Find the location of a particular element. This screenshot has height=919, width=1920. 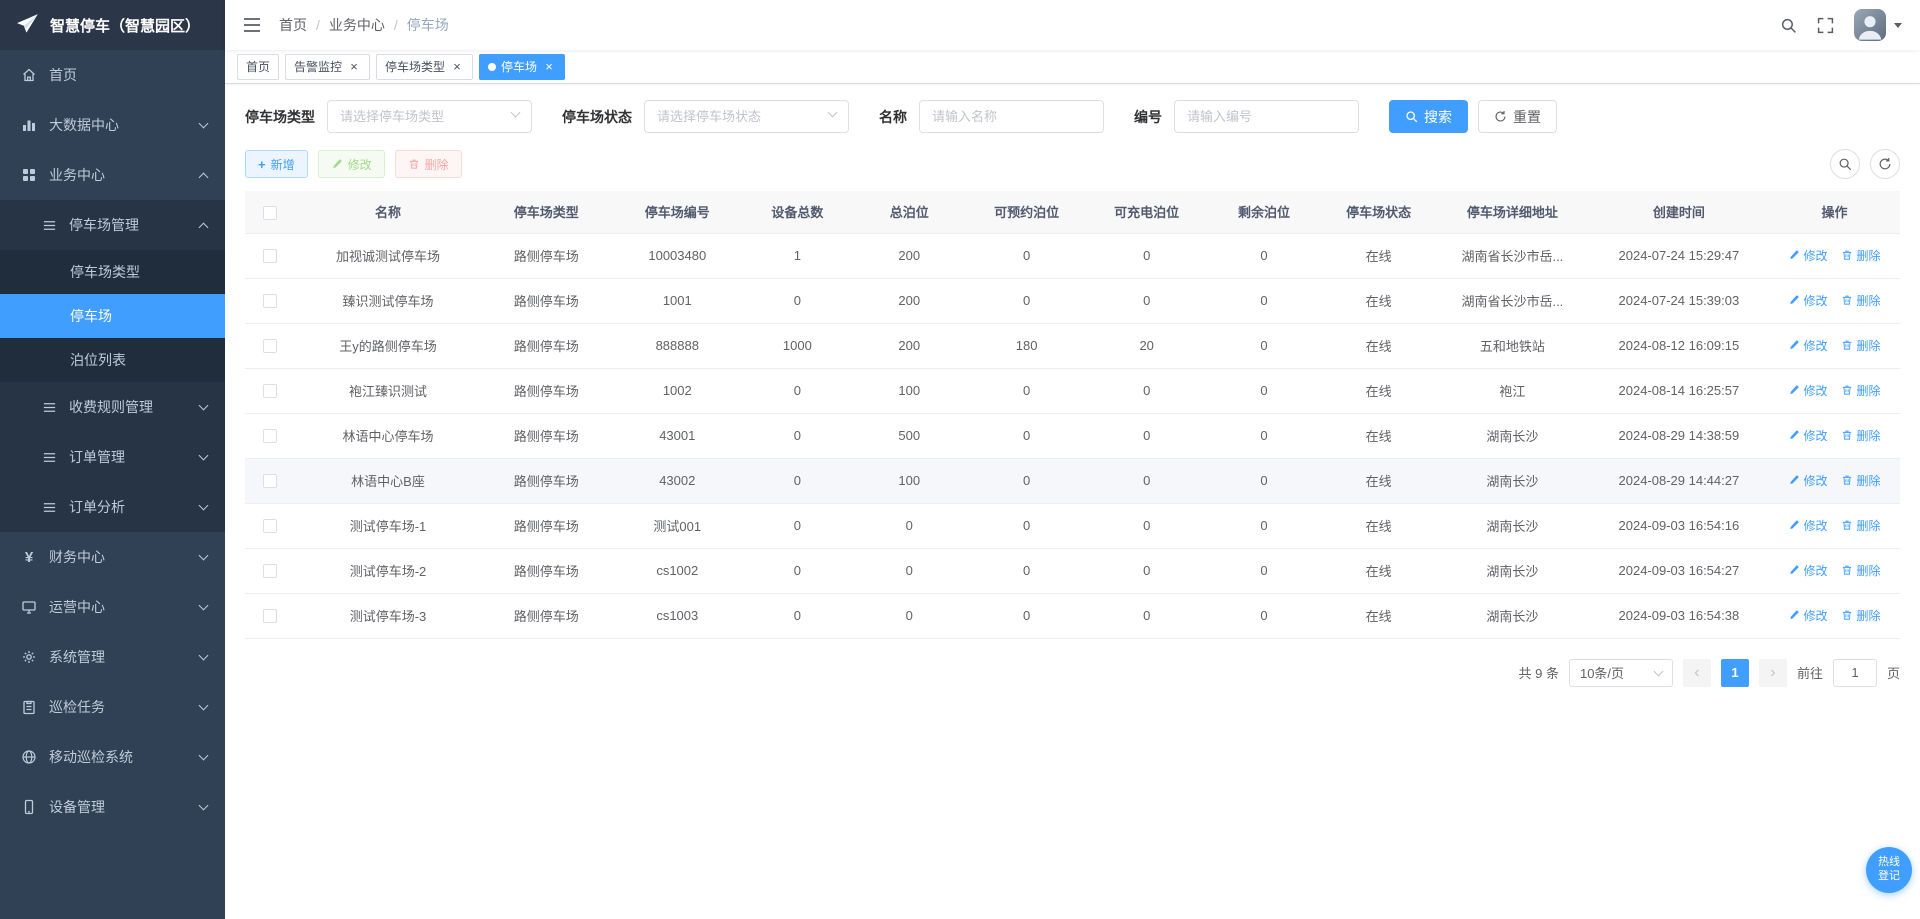

parking-status-select-input is located at coordinates (746, 116).